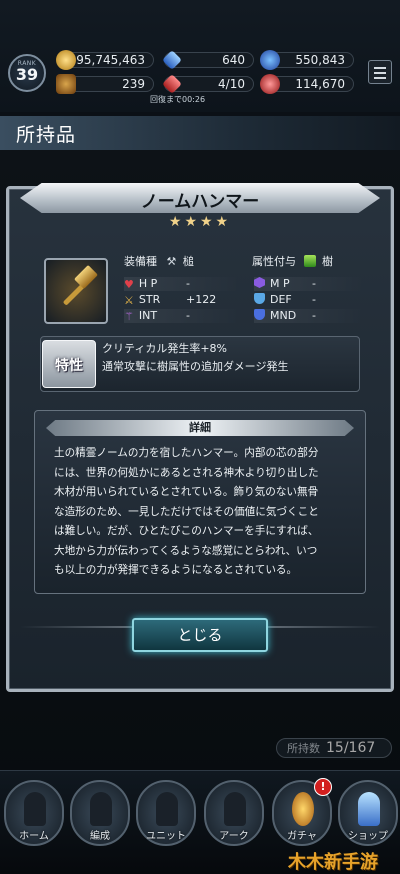 The image size is (400, 874). What do you see at coordinates (270, 60) in the screenshot?
I see `blue-orb-icon` at bounding box center [270, 60].